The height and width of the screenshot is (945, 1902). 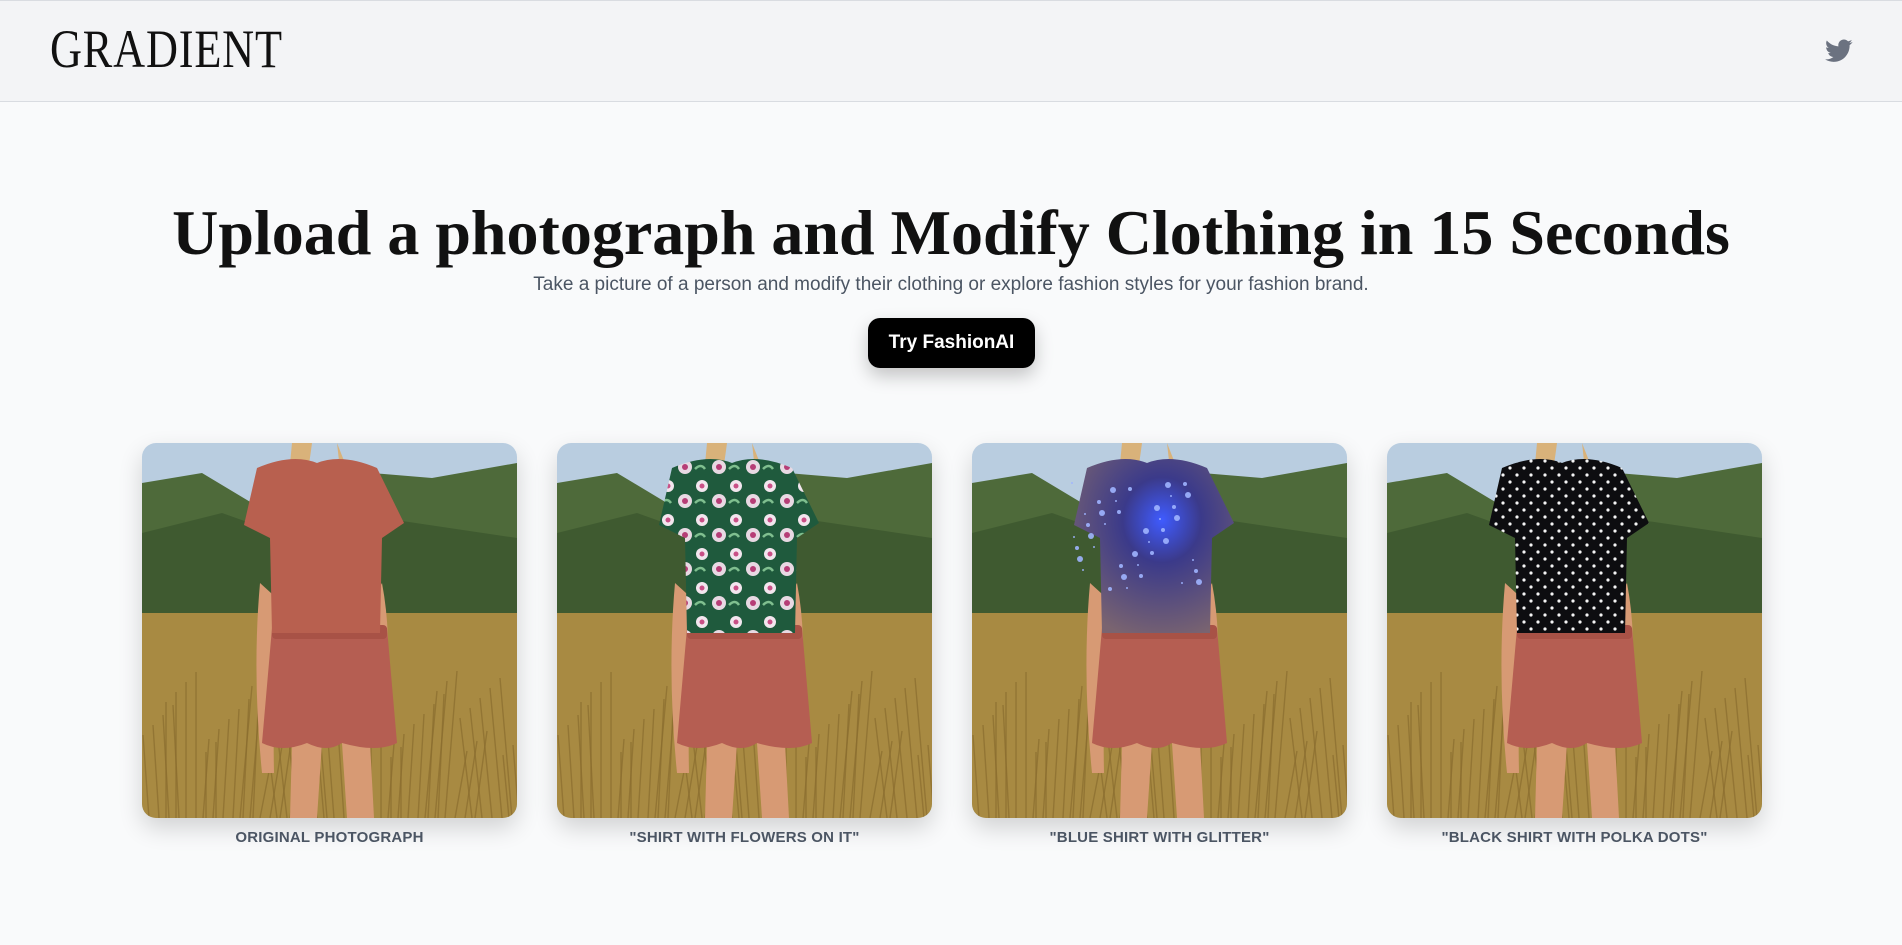 I want to click on twitter-icon, so click(x=1839, y=51).